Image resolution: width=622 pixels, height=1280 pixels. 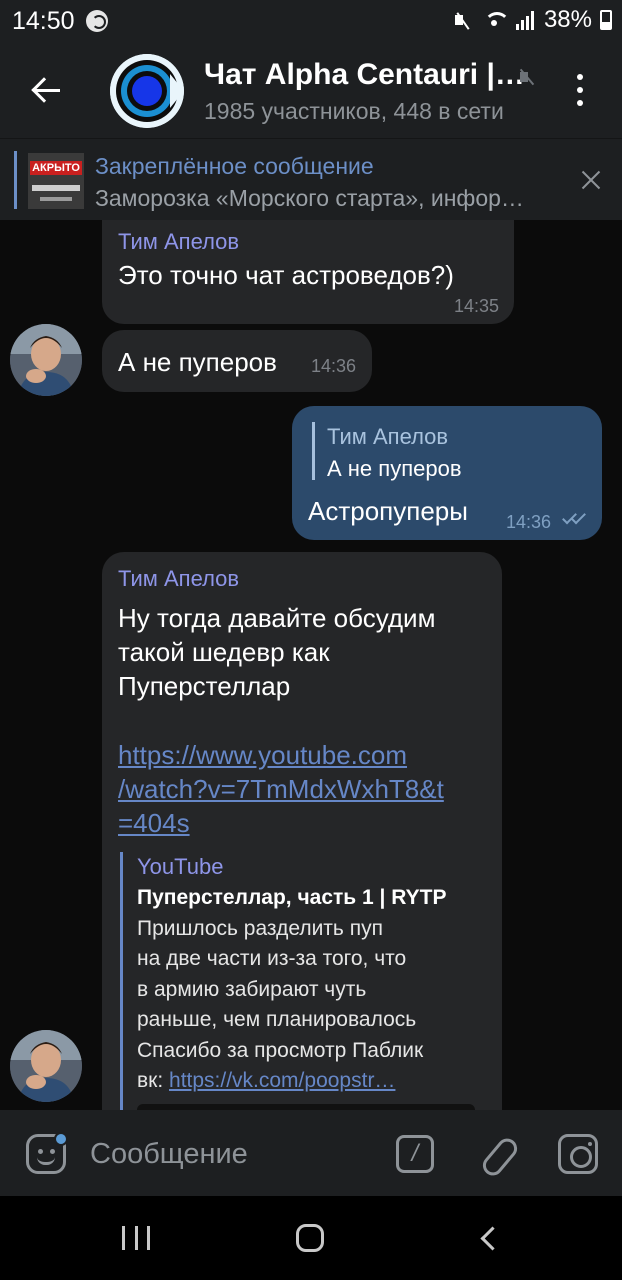 I want to click on message-bubble: А не пуперов 14:36, so click(x=237, y=361).